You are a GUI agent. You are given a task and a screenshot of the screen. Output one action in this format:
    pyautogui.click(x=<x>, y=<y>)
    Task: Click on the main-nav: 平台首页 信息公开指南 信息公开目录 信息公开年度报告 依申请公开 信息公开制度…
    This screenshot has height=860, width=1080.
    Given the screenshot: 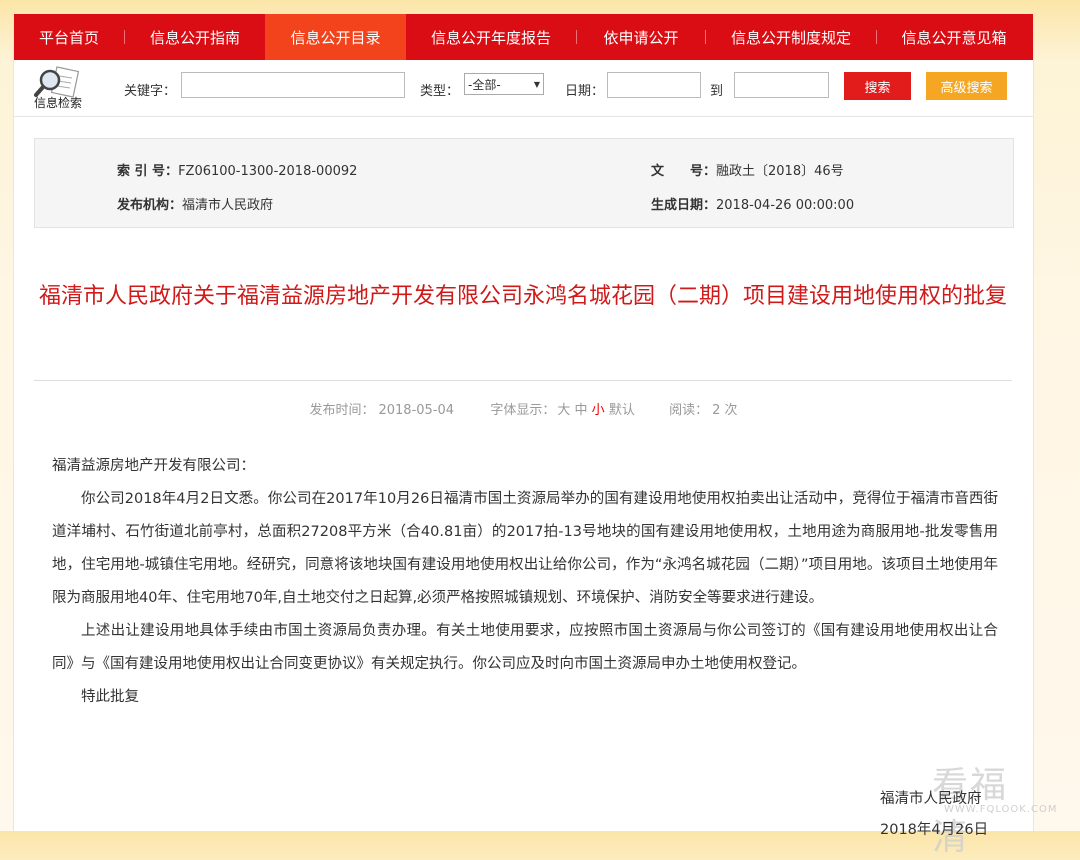 What is the action you would take?
    pyautogui.click(x=523, y=37)
    